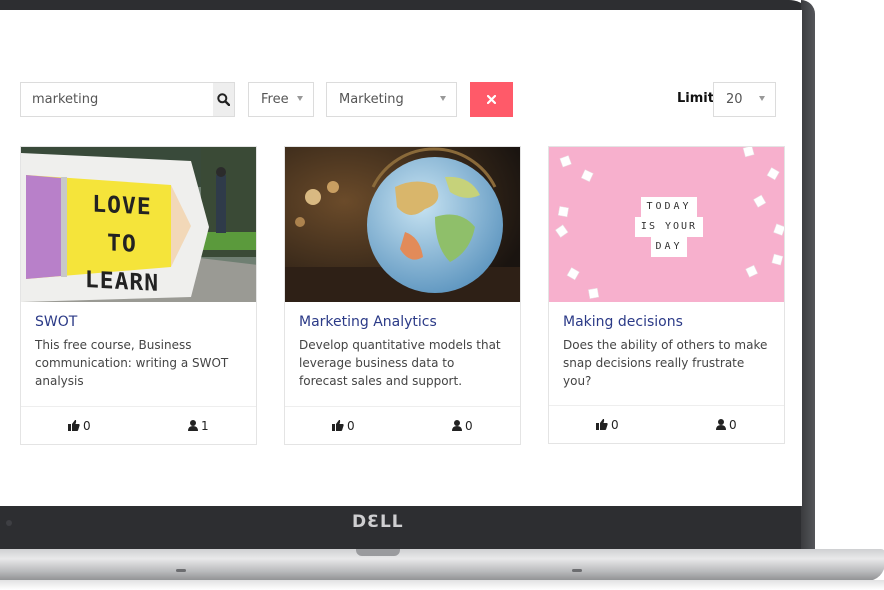  I want to click on users-stat: 1, so click(198, 426).